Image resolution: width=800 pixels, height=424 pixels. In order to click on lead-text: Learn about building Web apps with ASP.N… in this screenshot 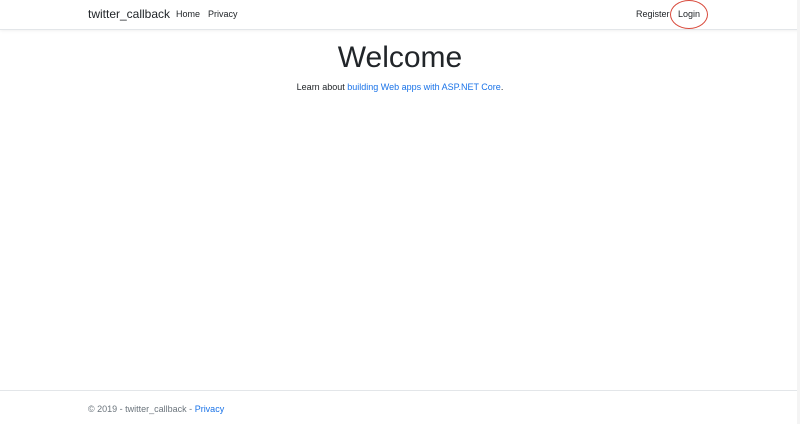, I will do `click(400, 87)`.